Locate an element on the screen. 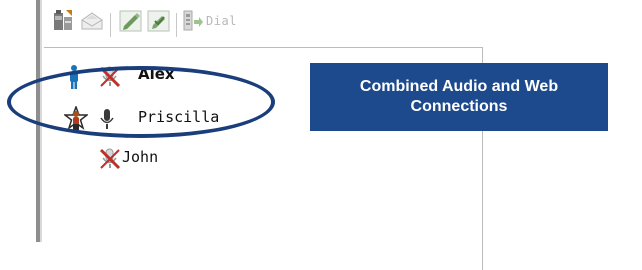 Image resolution: width=642 pixels, height=270 pixels. envelope-icon is located at coordinates (92, 21).